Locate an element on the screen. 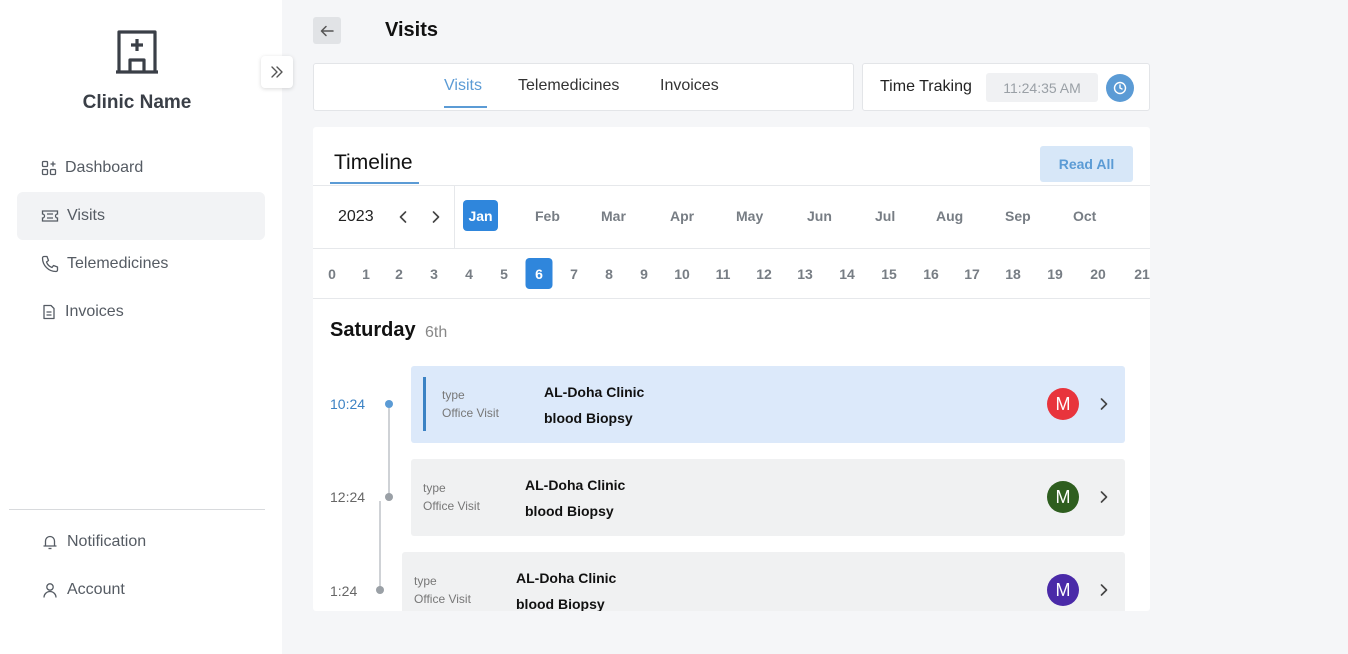 The height and width of the screenshot is (654, 1348). day-9: 9 is located at coordinates (644, 274).